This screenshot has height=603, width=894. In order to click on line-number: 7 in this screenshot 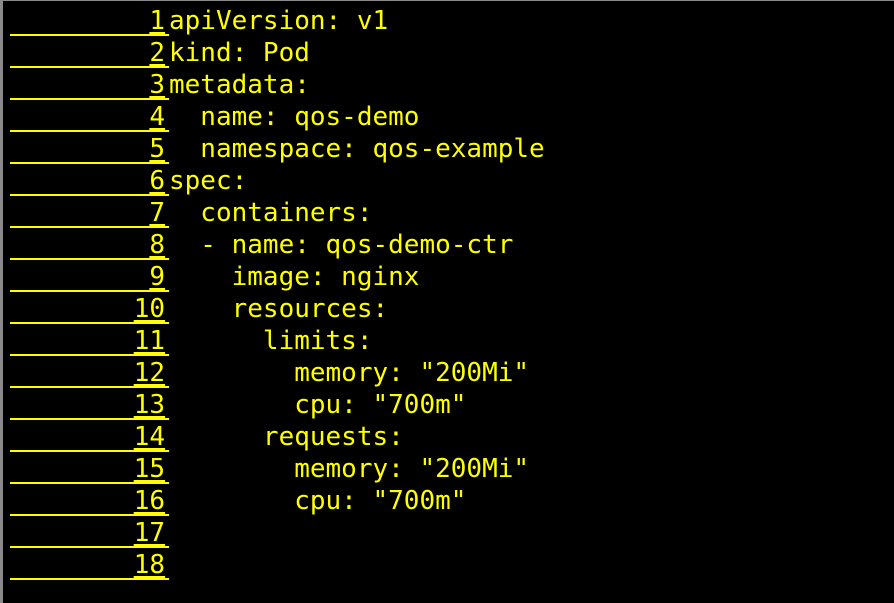, I will do `click(87, 213)`.